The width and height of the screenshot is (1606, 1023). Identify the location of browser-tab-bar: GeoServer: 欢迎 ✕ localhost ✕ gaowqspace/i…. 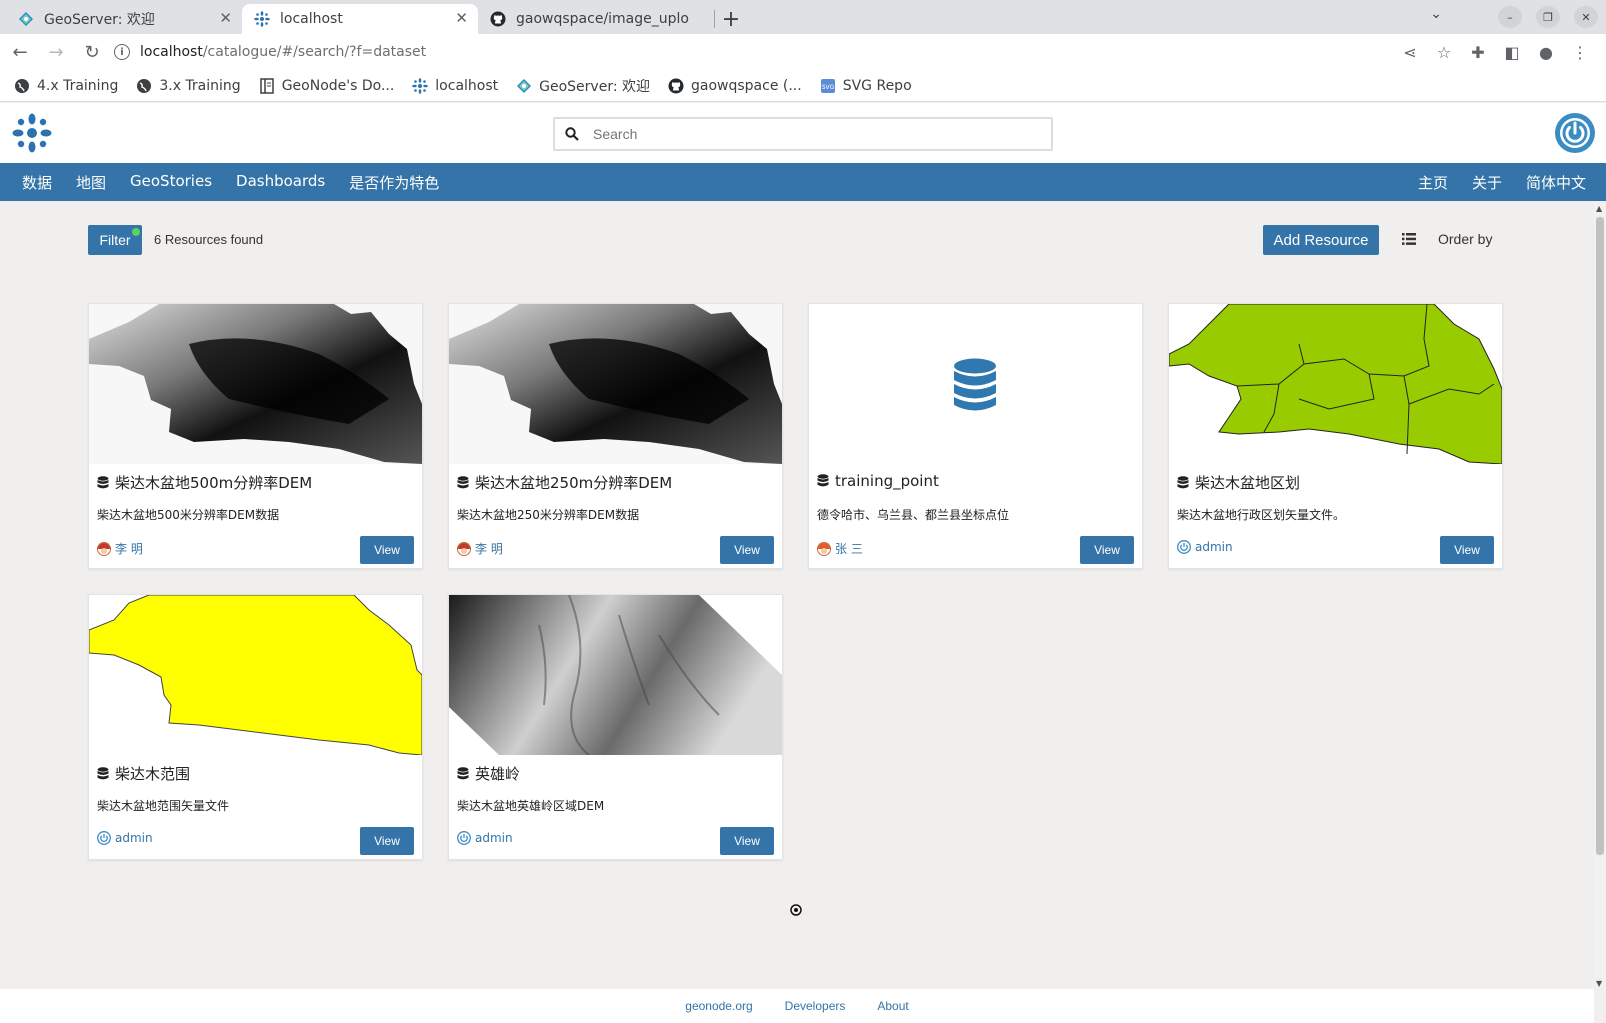
(803, 17).